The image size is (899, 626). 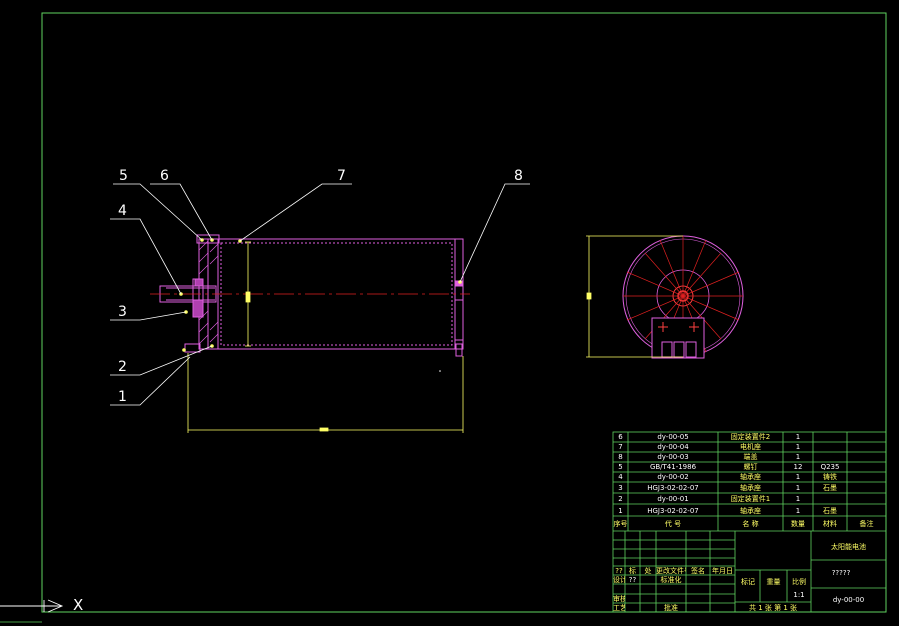 What do you see at coordinates (722, 571) in the screenshot?
I see `mark-6: 年月日` at bounding box center [722, 571].